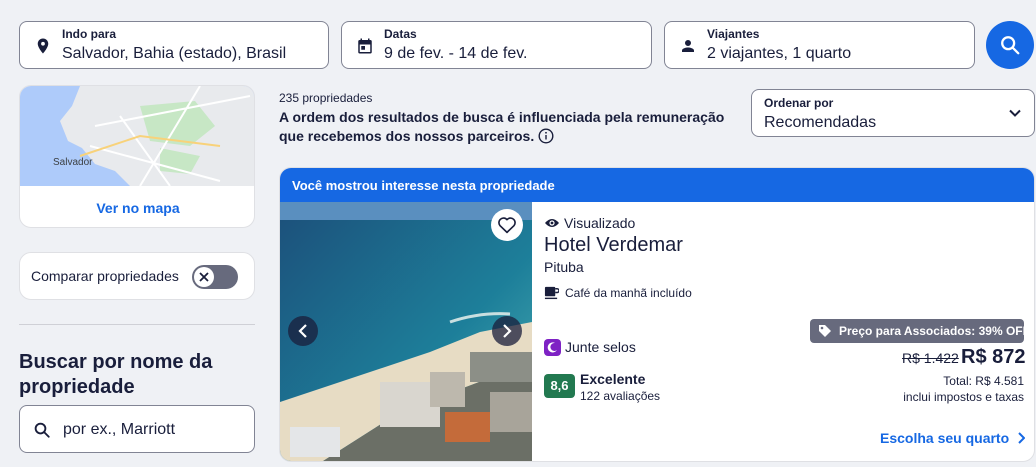 The image size is (1036, 467). I want to click on sort-dropdown: Ordenar por Recomendadas, so click(893, 113).